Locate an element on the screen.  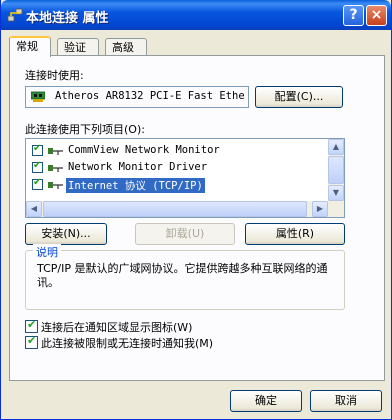
show-icon-checkbox is located at coordinates (31, 325).